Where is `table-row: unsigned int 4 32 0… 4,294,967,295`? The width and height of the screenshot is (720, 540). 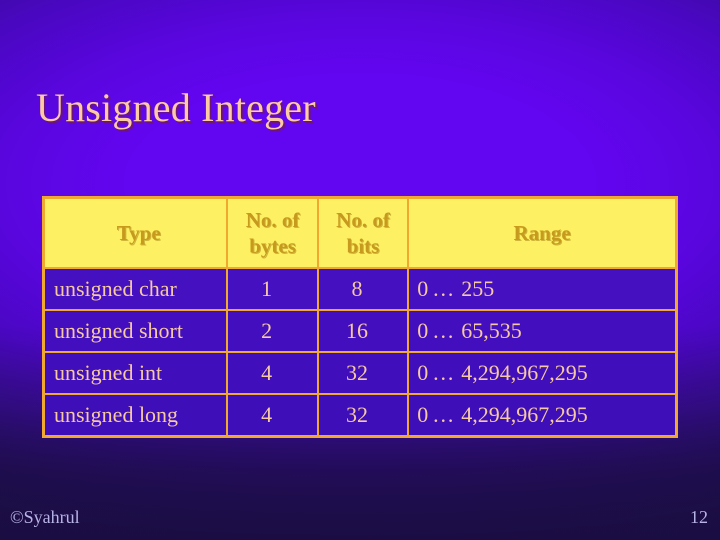
table-row: unsigned int 4 32 0… 4,294,967,295 is located at coordinates (360, 373).